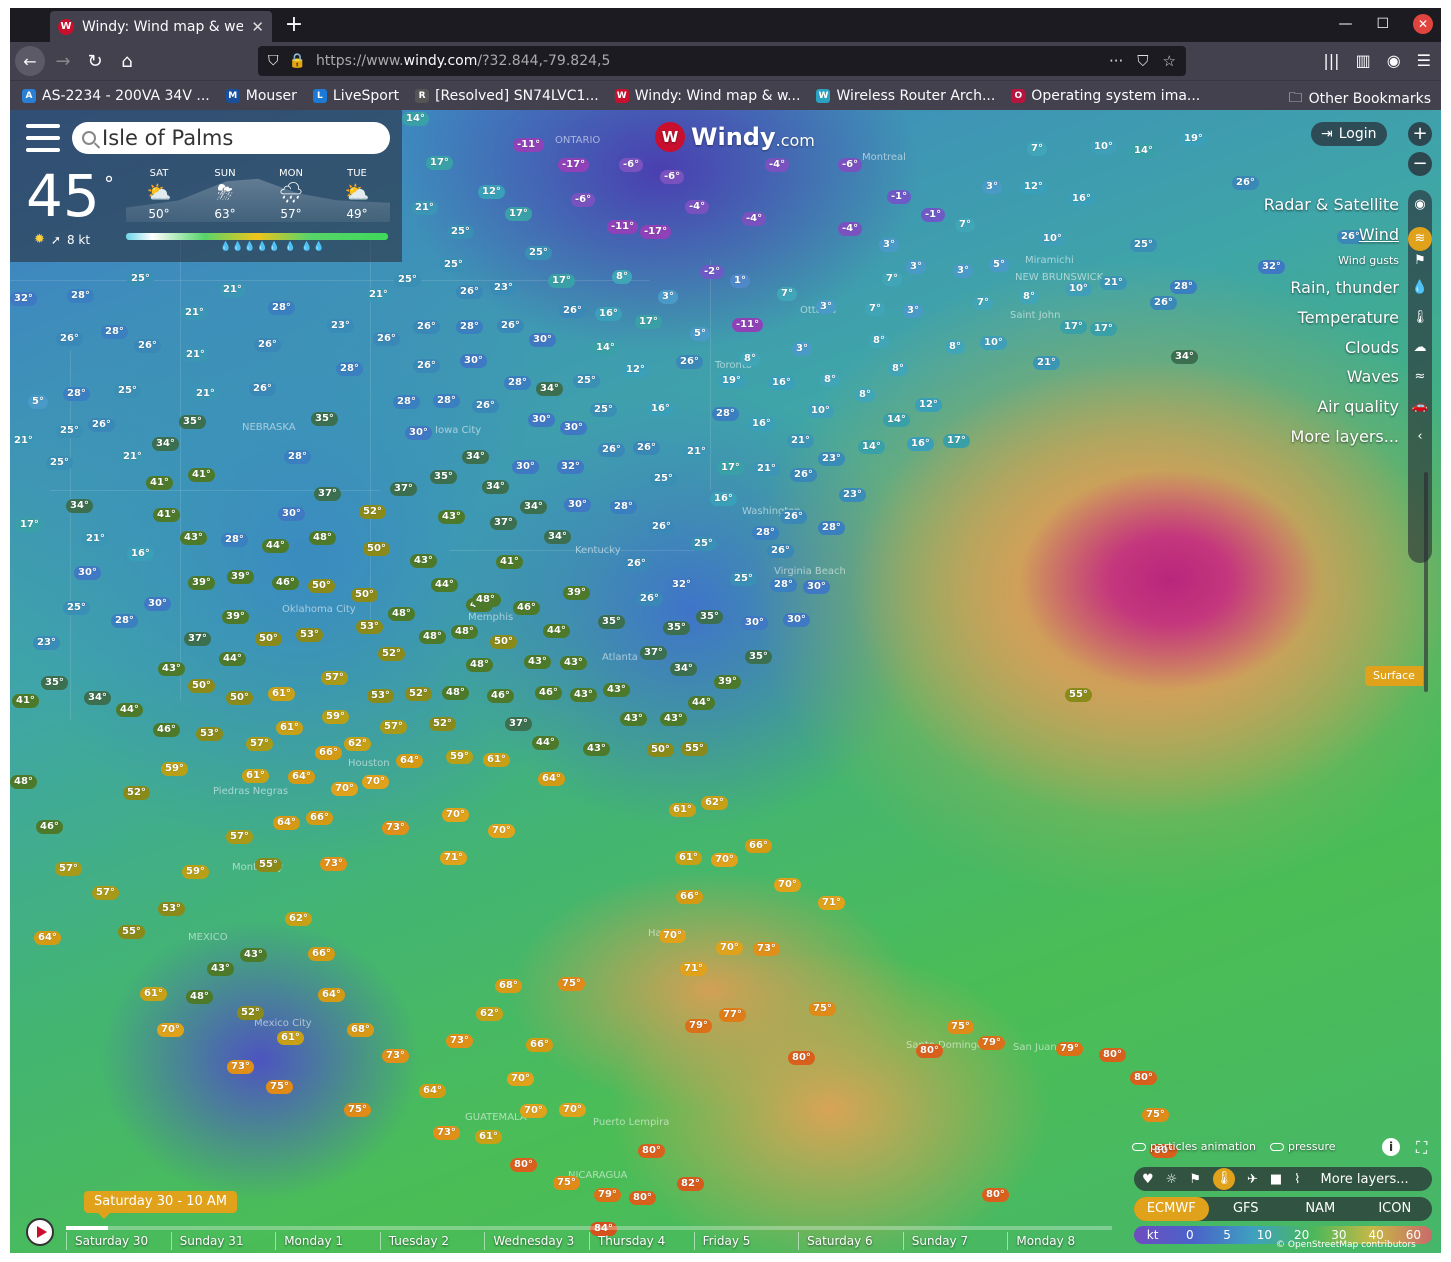 This screenshot has width=1451, height=1262. Describe the element at coordinates (220, 969) in the screenshot. I see `temperature-label: 43°` at that location.